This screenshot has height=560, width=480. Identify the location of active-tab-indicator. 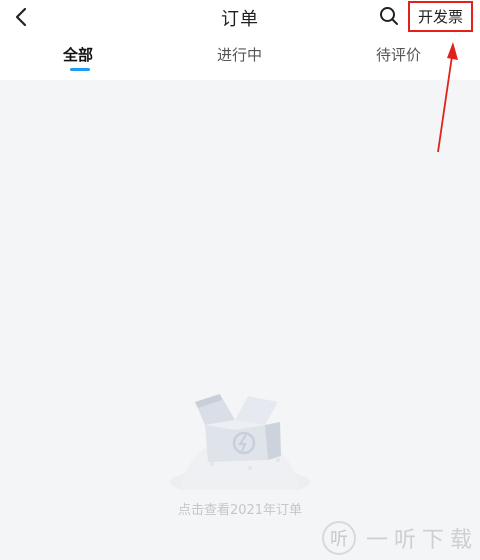
(80, 69).